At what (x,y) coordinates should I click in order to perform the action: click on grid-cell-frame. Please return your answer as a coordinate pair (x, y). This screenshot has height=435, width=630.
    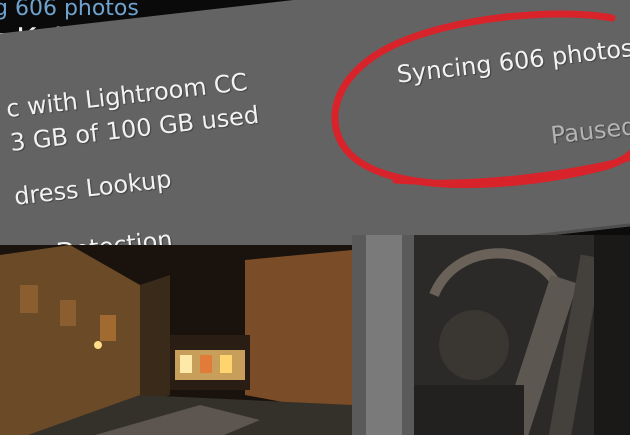
    Looking at the image, I should click on (384, 335).